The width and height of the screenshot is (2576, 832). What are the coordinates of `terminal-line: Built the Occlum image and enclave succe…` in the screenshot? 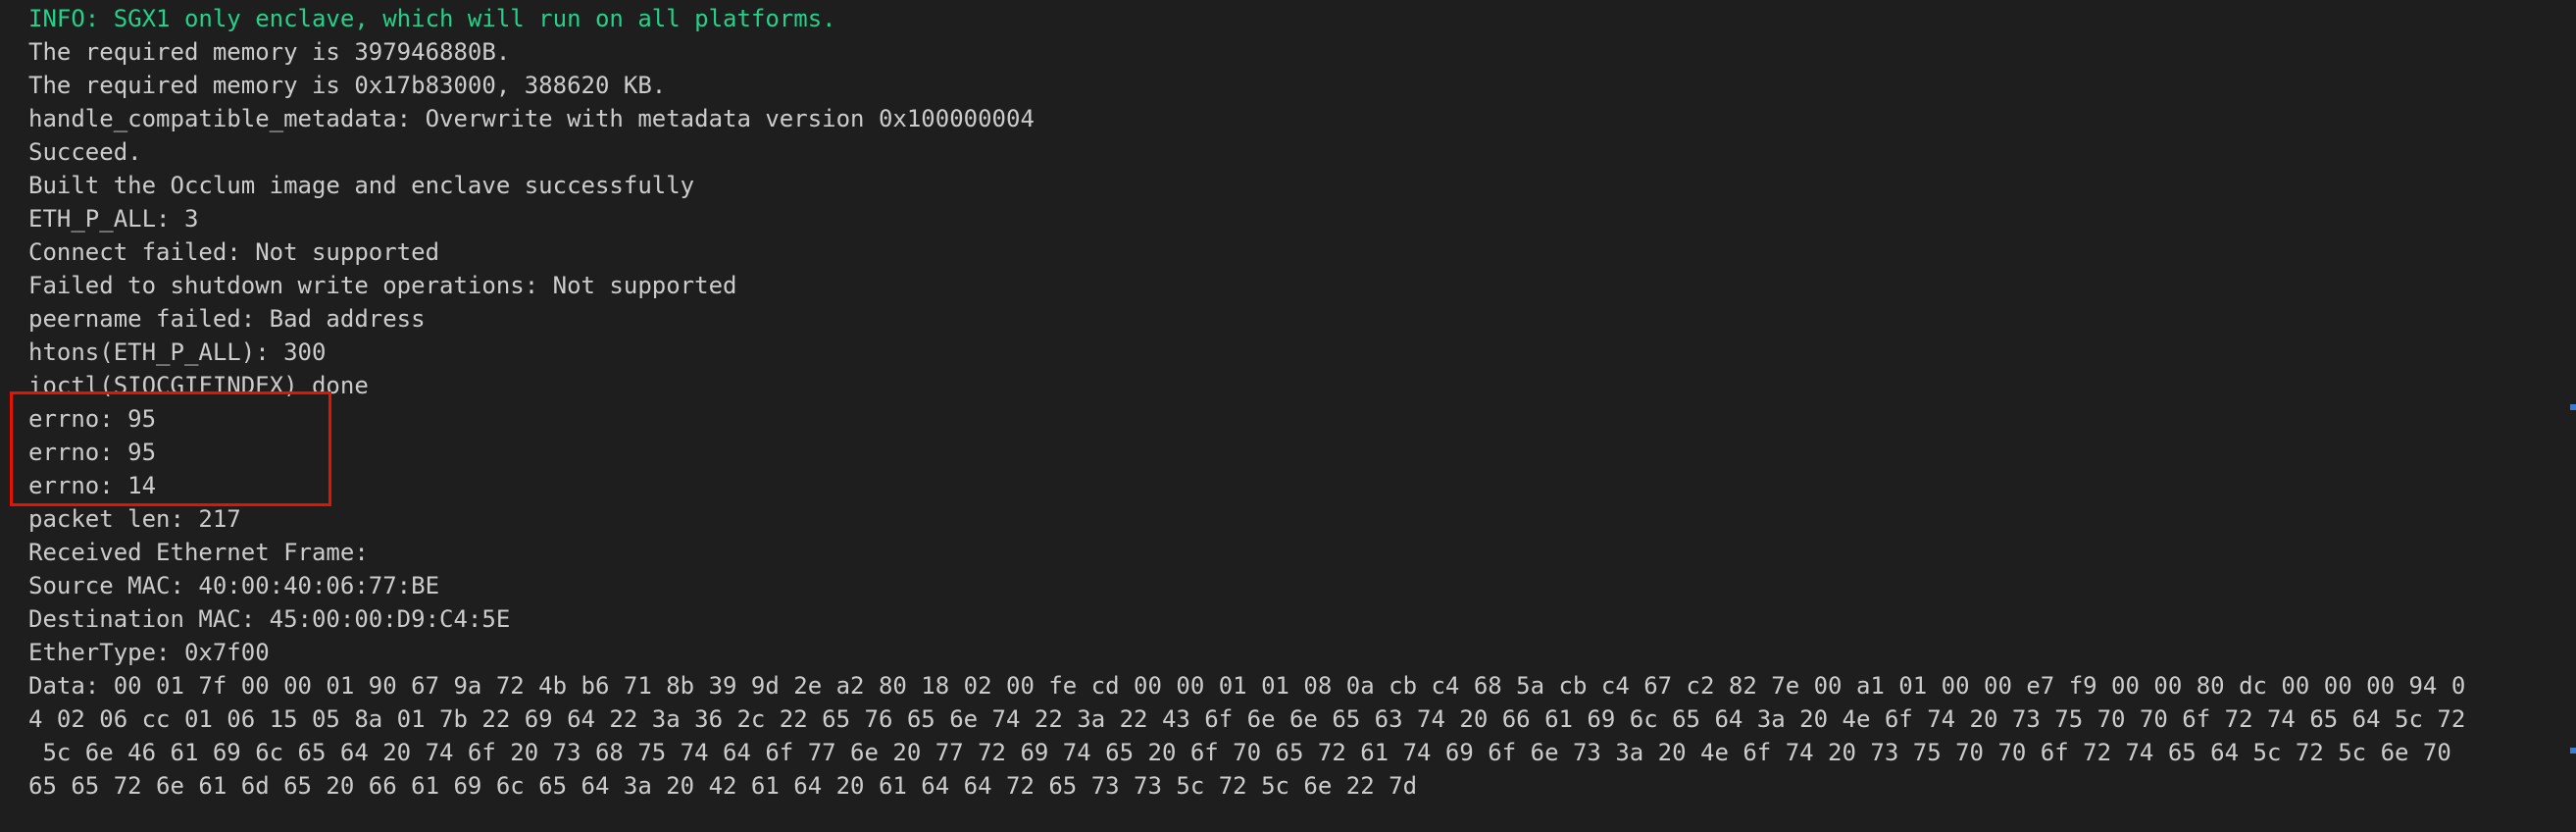 It's located at (362, 185).